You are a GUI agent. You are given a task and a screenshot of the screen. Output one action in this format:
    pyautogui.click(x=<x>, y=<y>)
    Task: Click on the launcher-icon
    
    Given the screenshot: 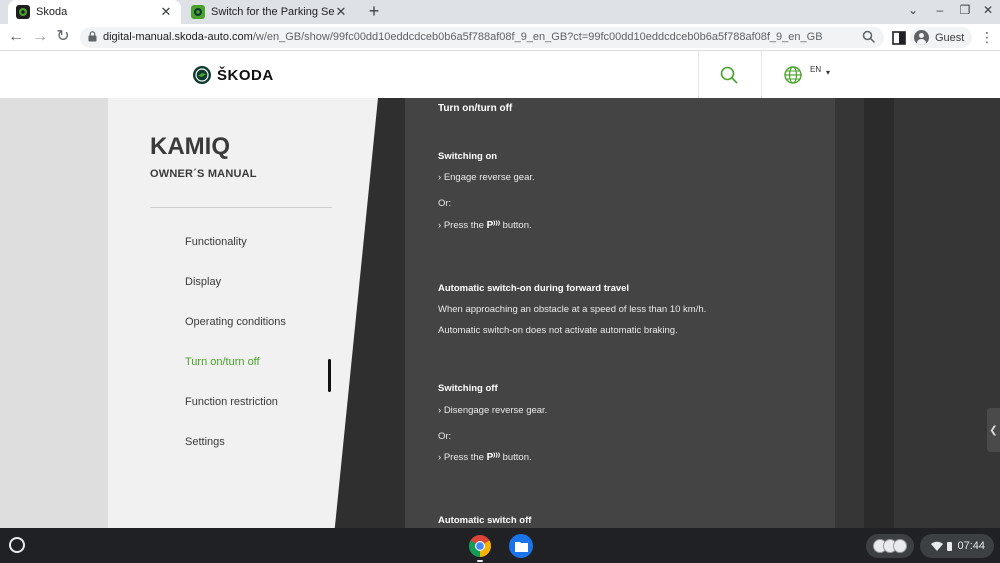 What is the action you would take?
    pyautogui.click(x=17, y=545)
    